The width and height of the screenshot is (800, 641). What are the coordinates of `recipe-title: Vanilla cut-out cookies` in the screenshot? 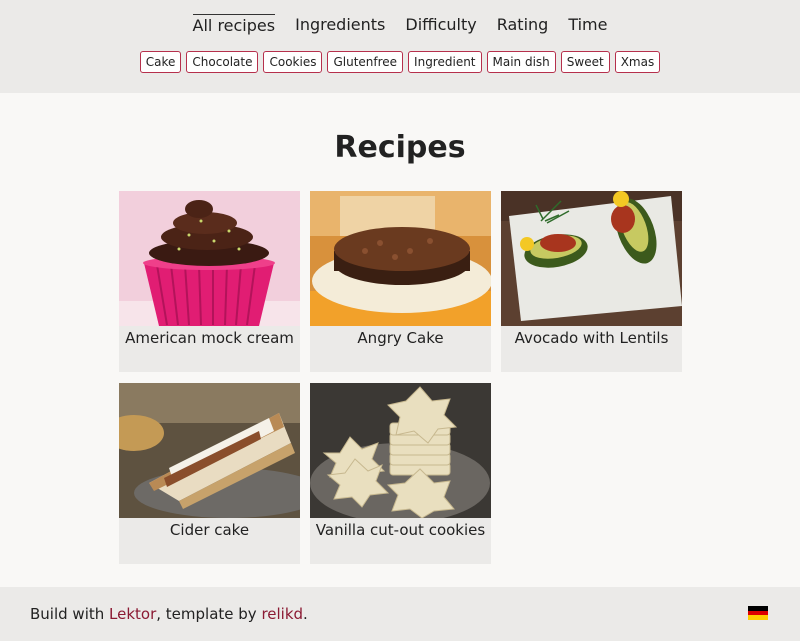 It's located at (400, 530).